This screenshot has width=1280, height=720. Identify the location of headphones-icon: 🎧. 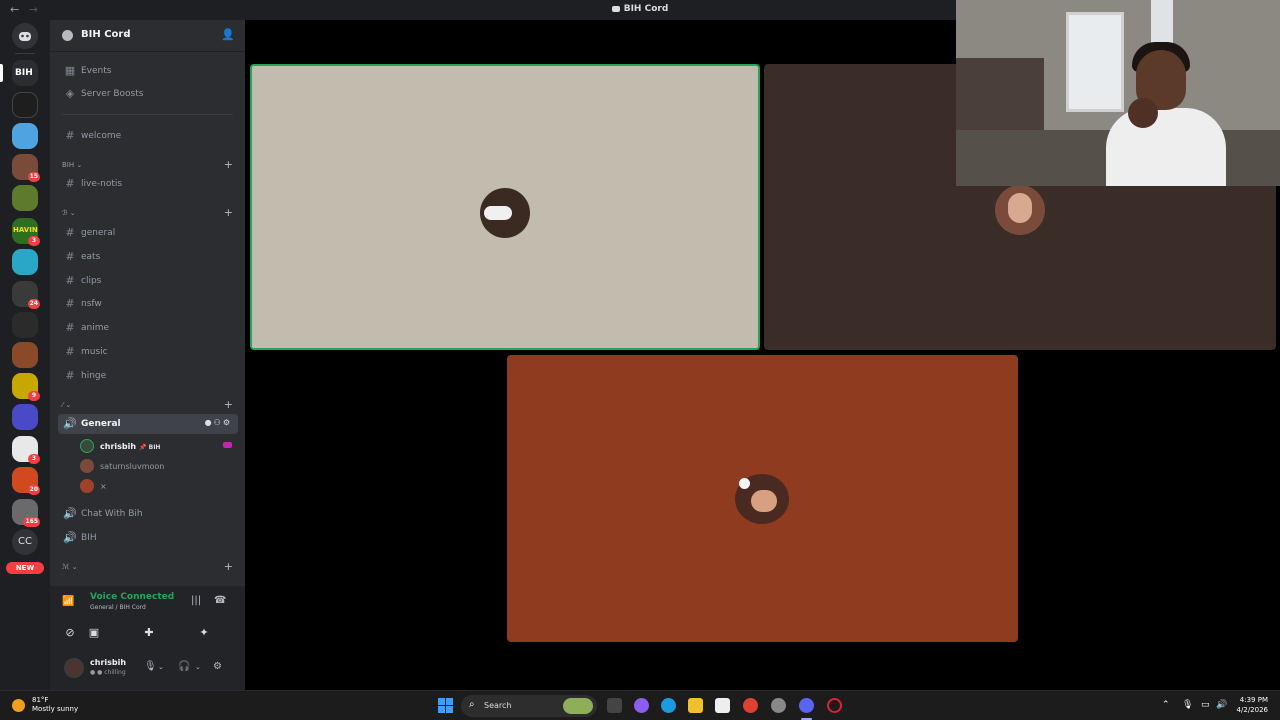
(184, 666).